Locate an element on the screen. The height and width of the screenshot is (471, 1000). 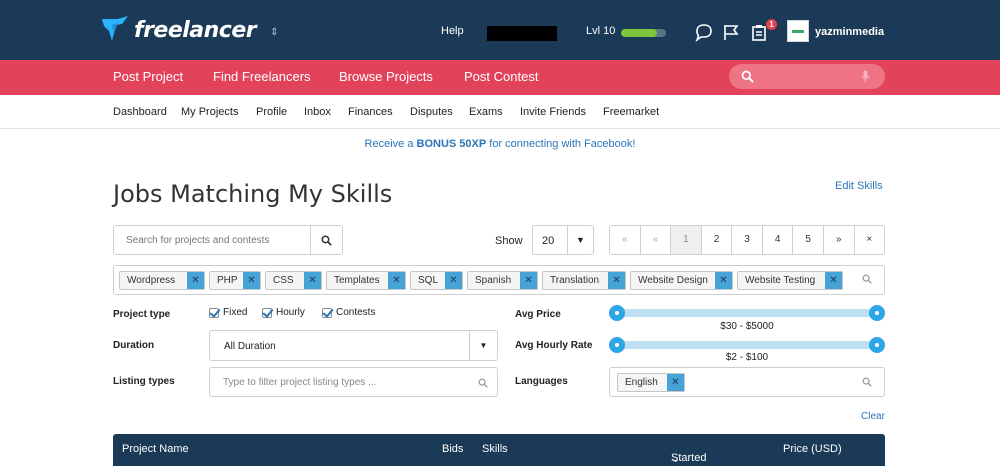
pagination: « « 1 2 3 4 5 » × is located at coordinates (747, 240).